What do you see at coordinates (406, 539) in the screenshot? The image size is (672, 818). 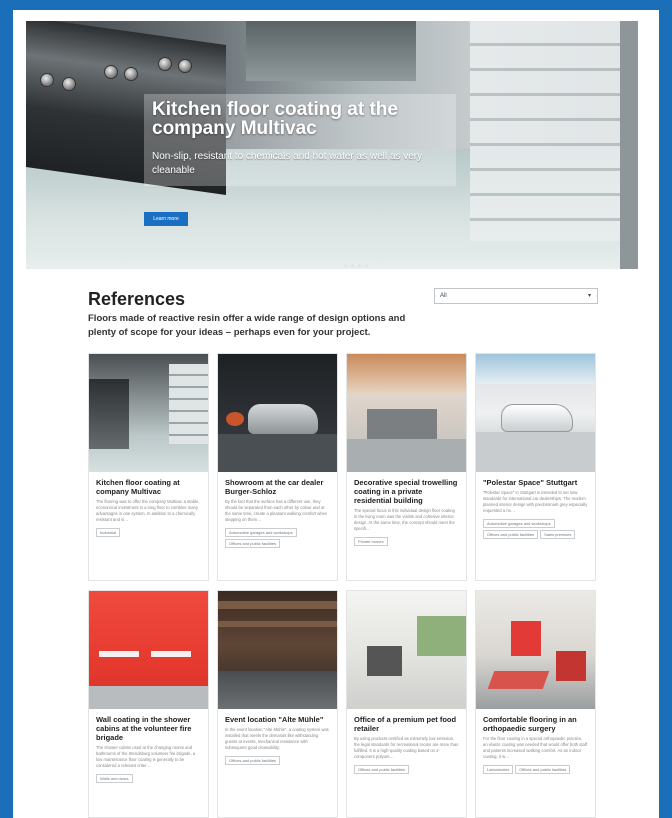 I see `card-tags: Private homes` at bounding box center [406, 539].